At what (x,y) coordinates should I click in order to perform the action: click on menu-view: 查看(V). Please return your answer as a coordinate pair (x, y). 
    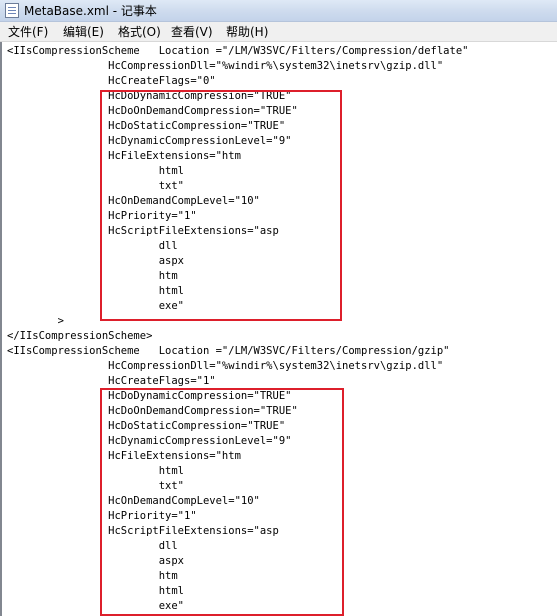
    Looking at the image, I should click on (192, 32).